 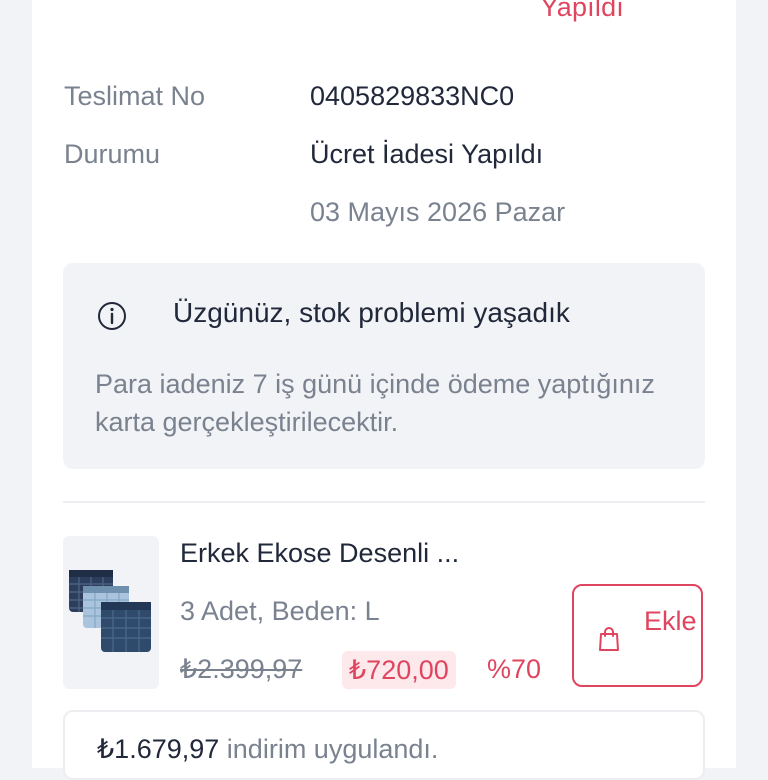 I want to click on add-button-label: Ekle, so click(x=670, y=621).